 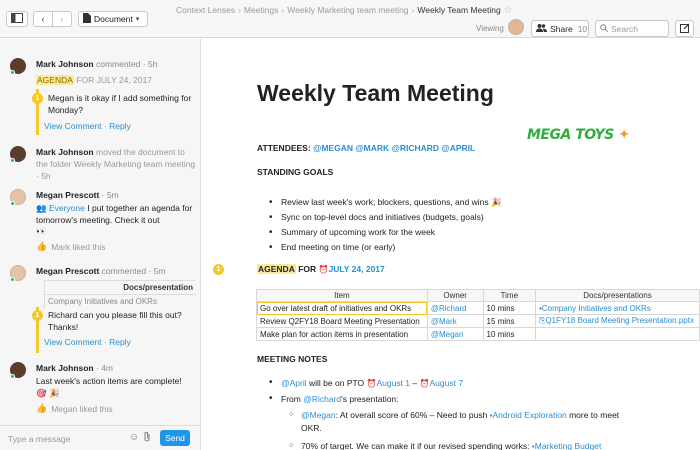 What do you see at coordinates (322, 399) in the screenshot?
I see `mention-richard: @Richard` at bounding box center [322, 399].